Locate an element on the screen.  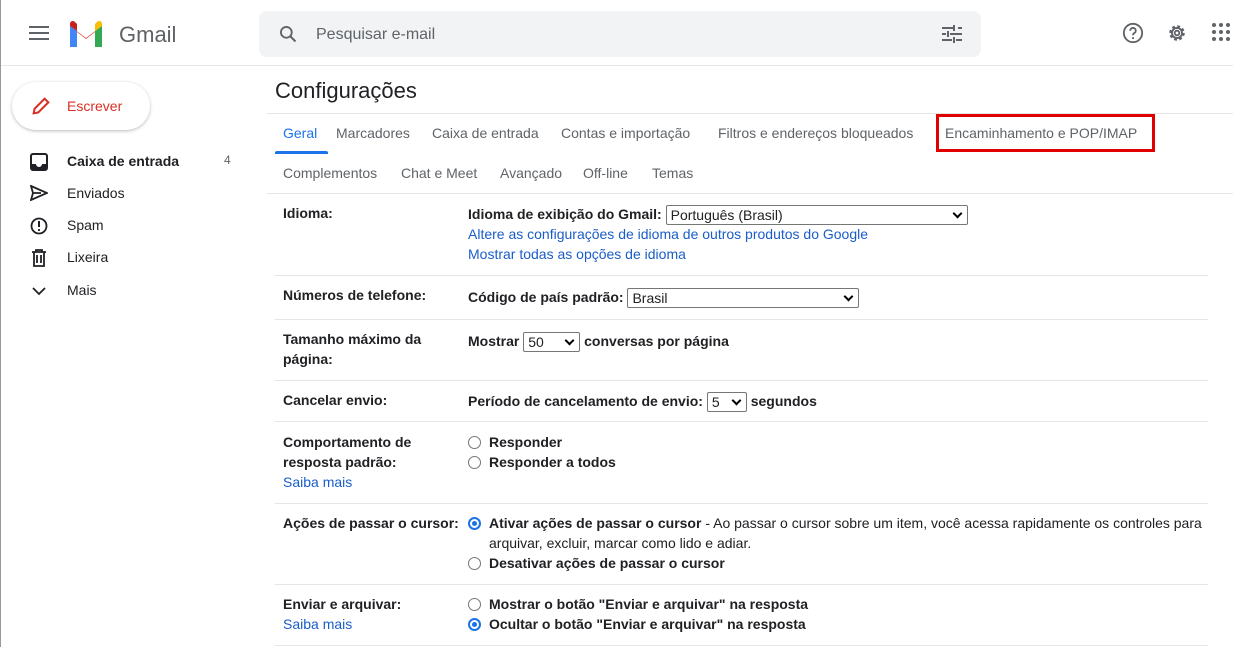
gmail-logo-icon is located at coordinates (86, 33).